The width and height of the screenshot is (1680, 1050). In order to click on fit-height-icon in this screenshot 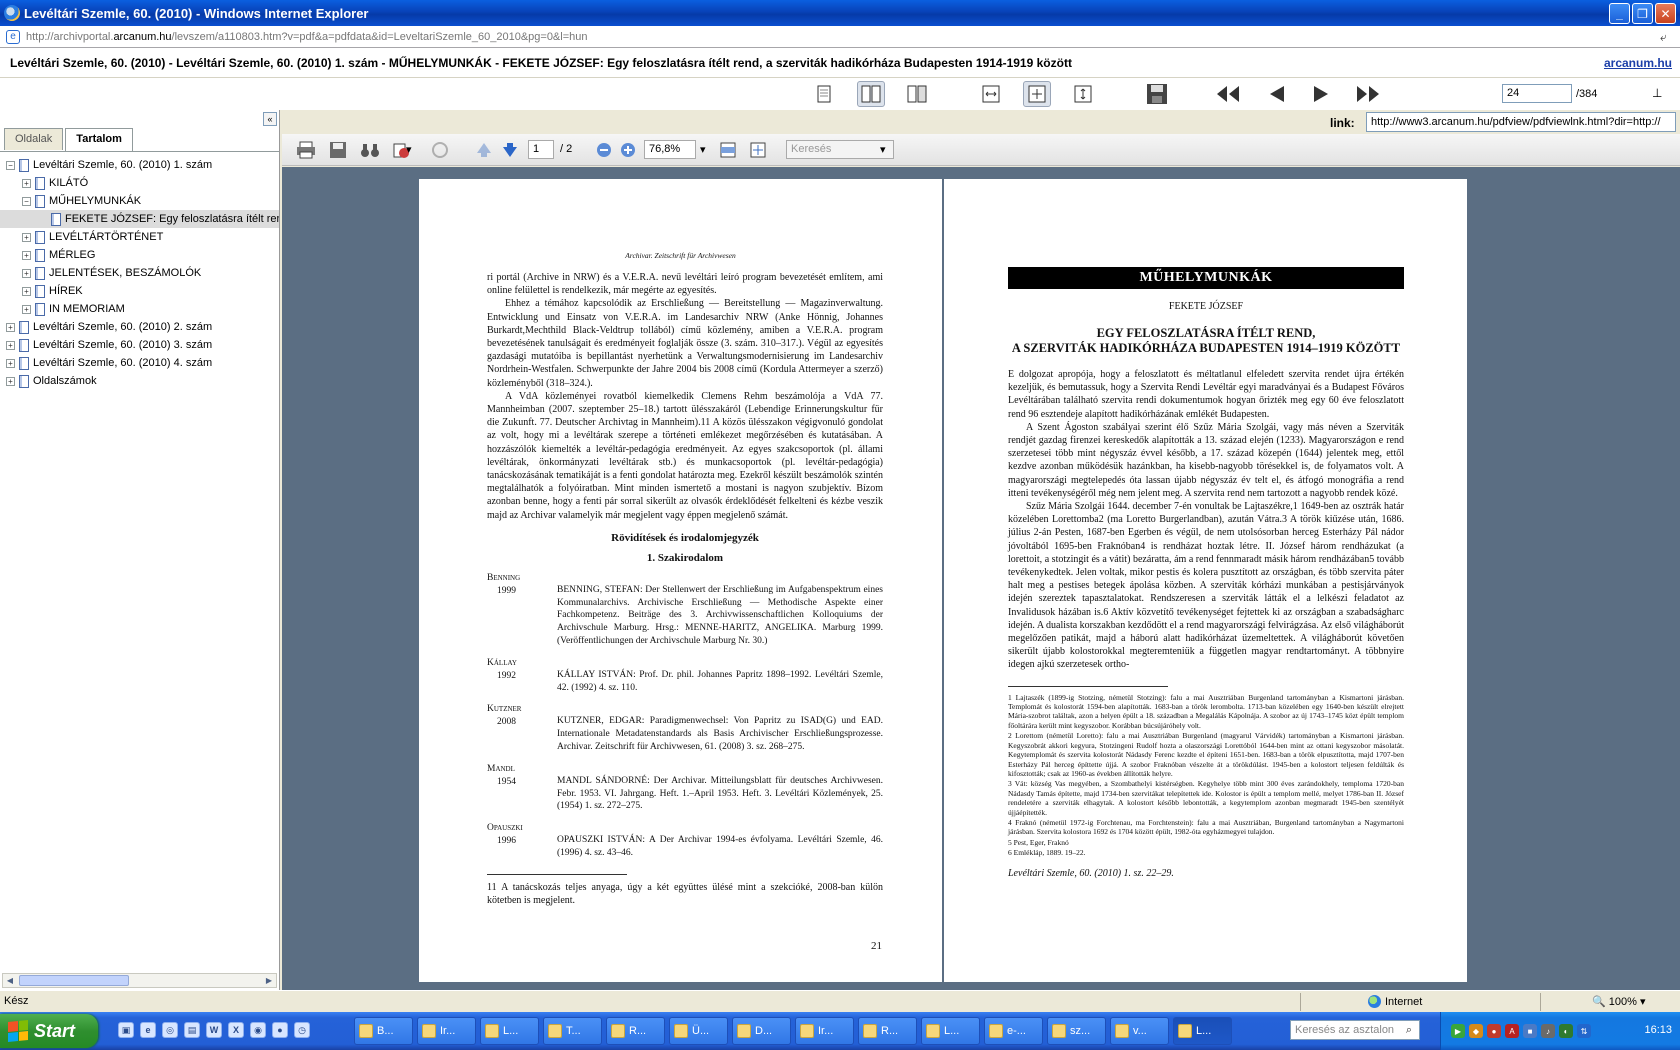, I will do `click(1083, 94)`.